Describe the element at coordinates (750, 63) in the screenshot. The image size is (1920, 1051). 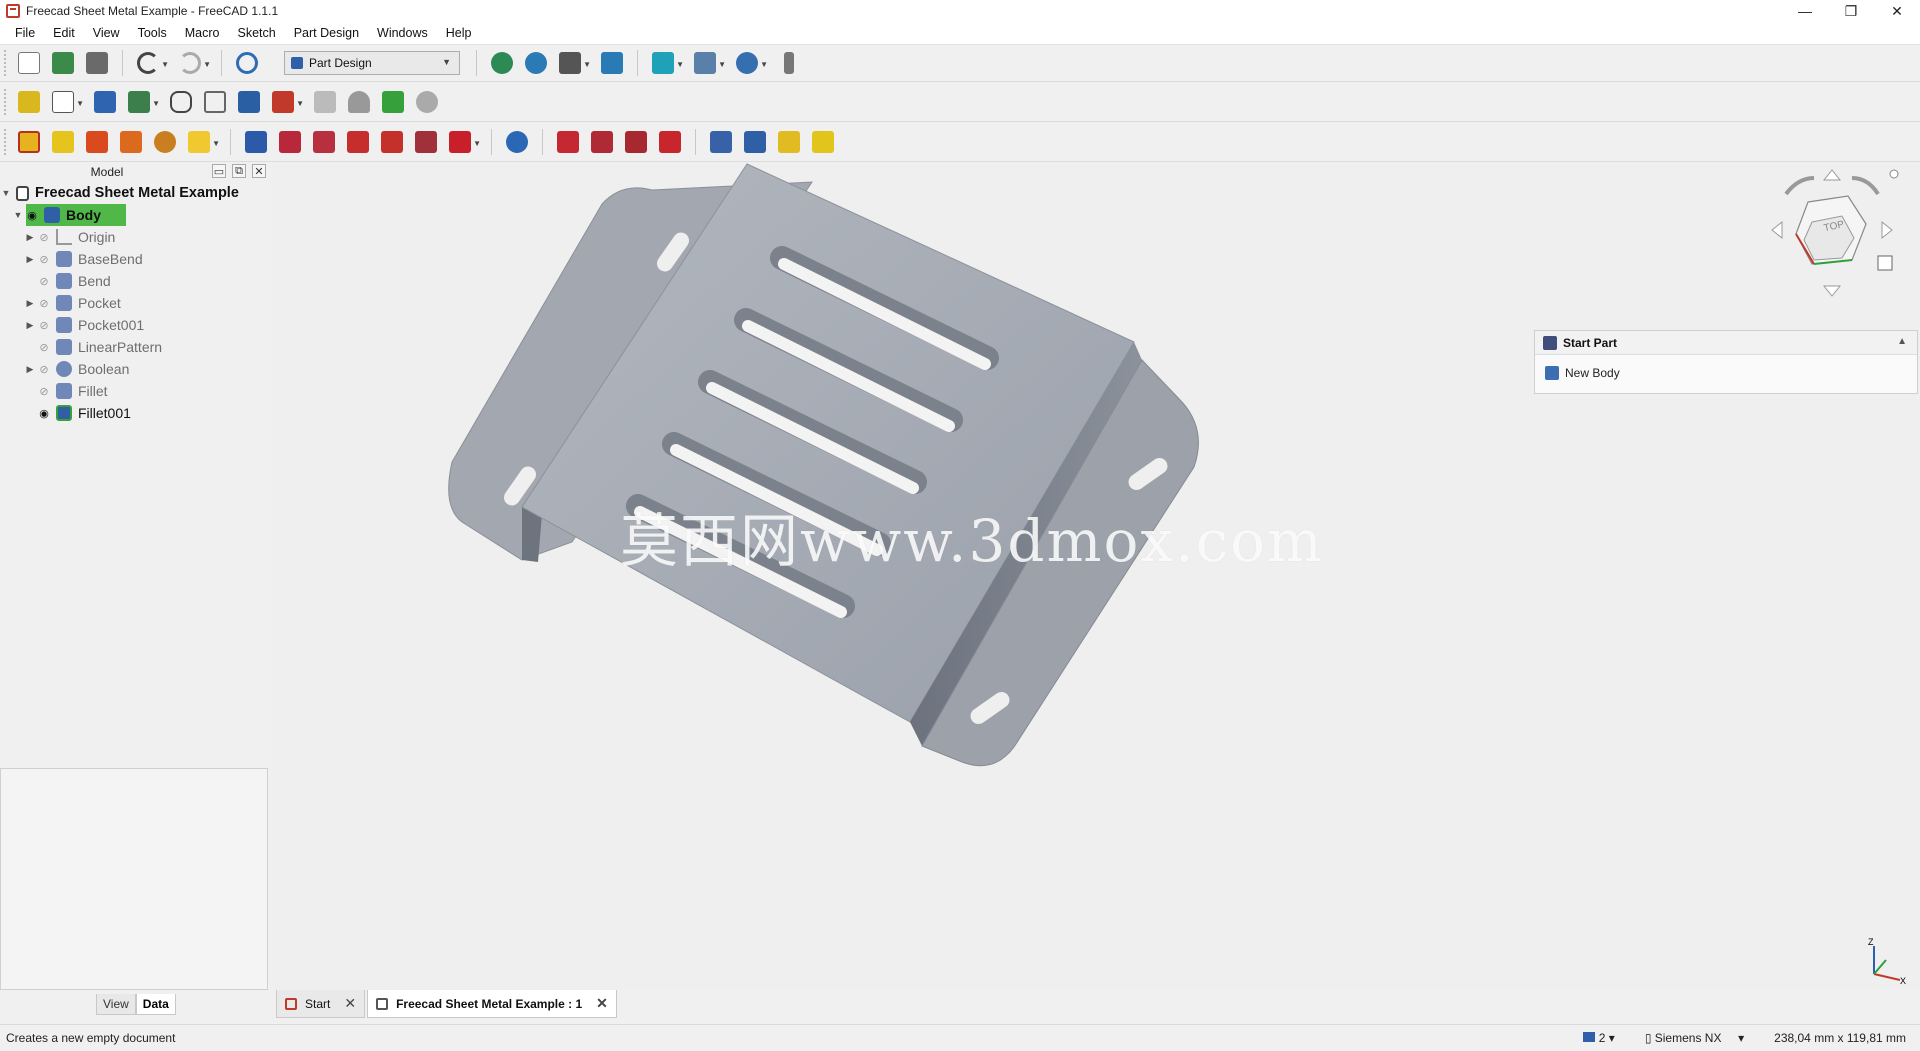
I see `measure-button: ▼` at that location.